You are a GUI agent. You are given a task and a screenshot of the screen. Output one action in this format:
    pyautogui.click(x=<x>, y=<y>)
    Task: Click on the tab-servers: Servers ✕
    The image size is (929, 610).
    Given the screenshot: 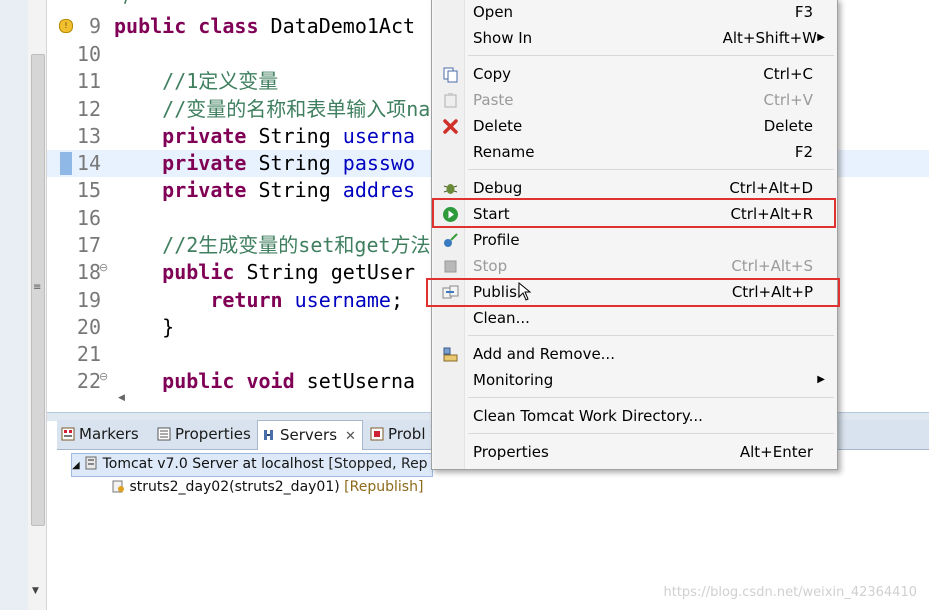 What is the action you would take?
    pyautogui.click(x=310, y=435)
    